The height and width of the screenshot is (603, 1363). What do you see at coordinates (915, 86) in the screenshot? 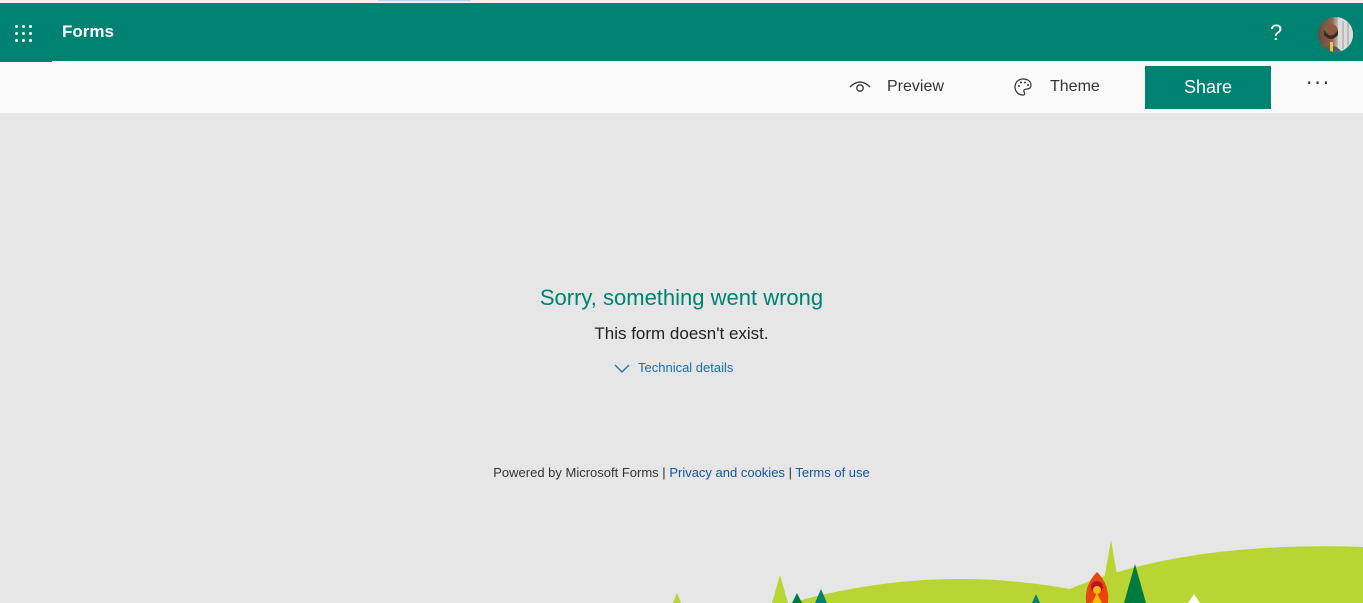
I see `preview-label: Preview` at bounding box center [915, 86].